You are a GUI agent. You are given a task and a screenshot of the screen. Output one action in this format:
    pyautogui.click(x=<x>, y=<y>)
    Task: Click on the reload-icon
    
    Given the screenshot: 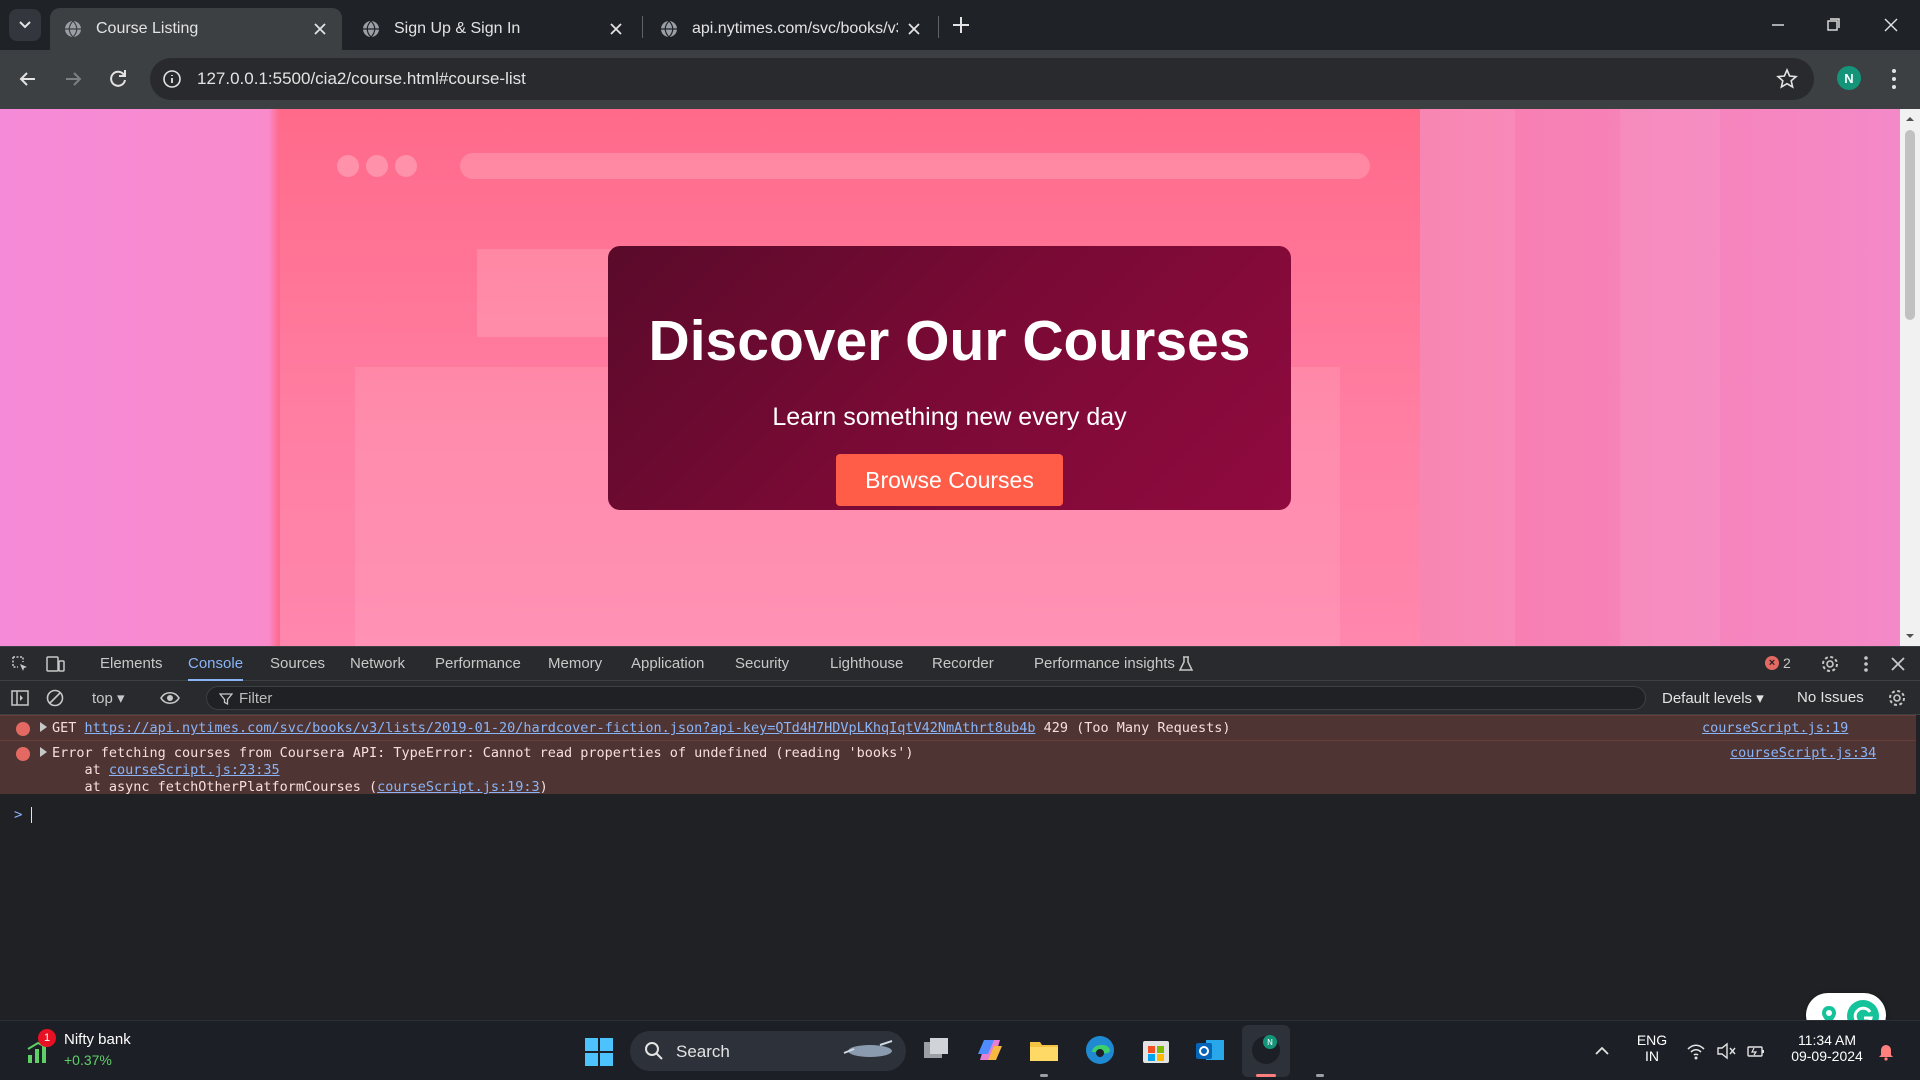 What is the action you would take?
    pyautogui.click(x=118, y=79)
    